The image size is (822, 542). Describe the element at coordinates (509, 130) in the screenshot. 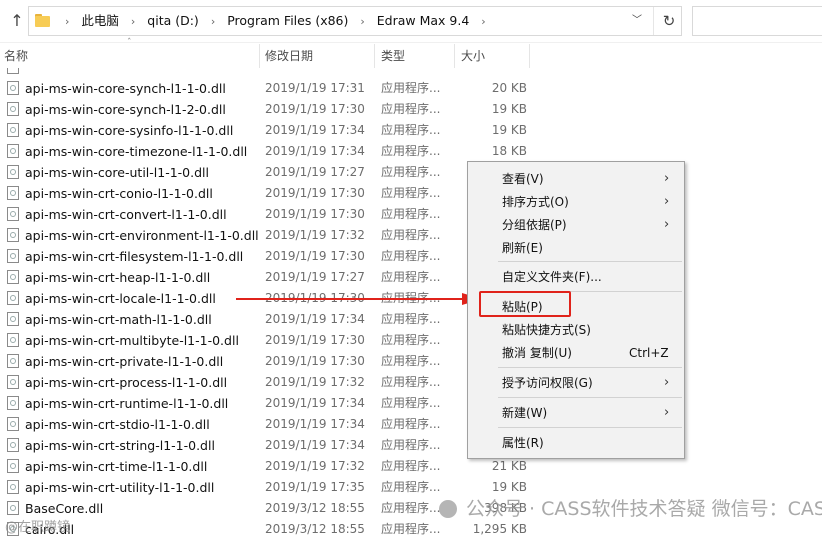

I see `file-size: 19 KB` at that location.